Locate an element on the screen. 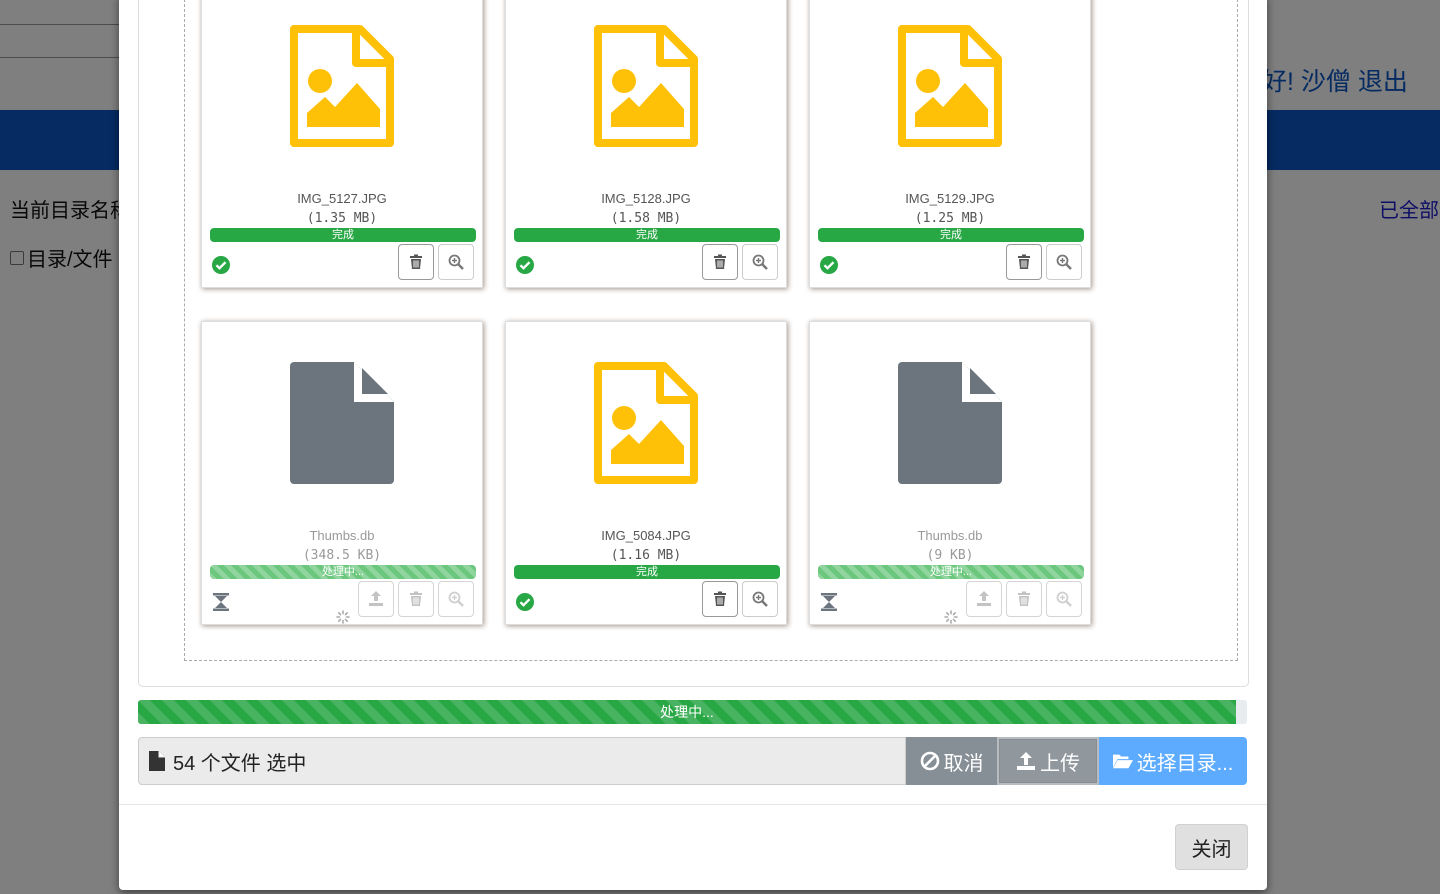 This screenshot has width=1440, height=894. upload-button-label: 上传 is located at coordinates (1060, 763).